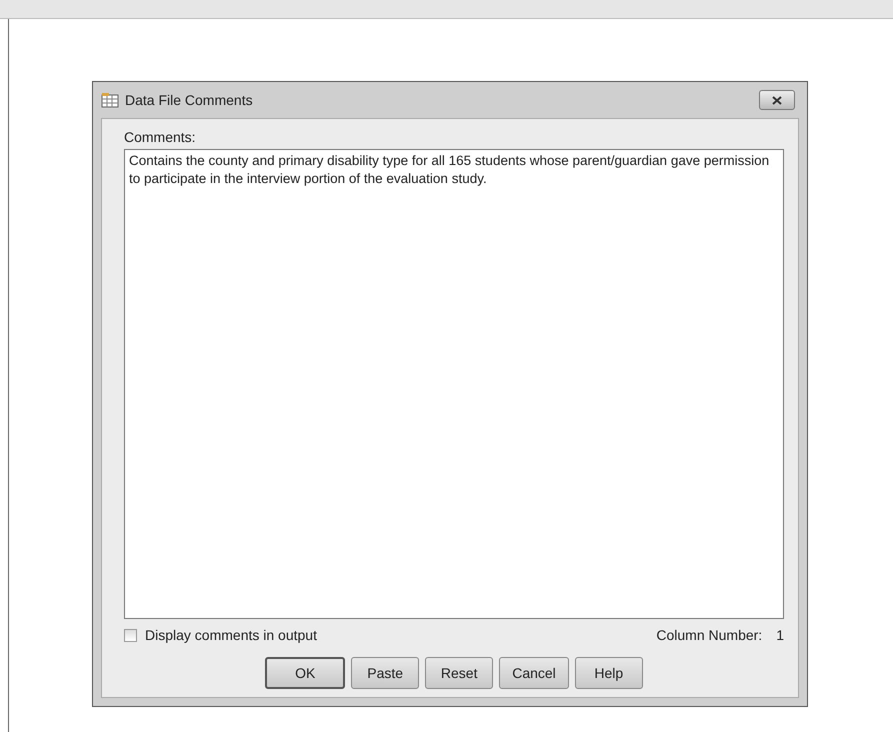 The height and width of the screenshot is (732, 893). Describe the element at coordinates (709, 635) in the screenshot. I see `column-number-label: Column Number:` at that location.